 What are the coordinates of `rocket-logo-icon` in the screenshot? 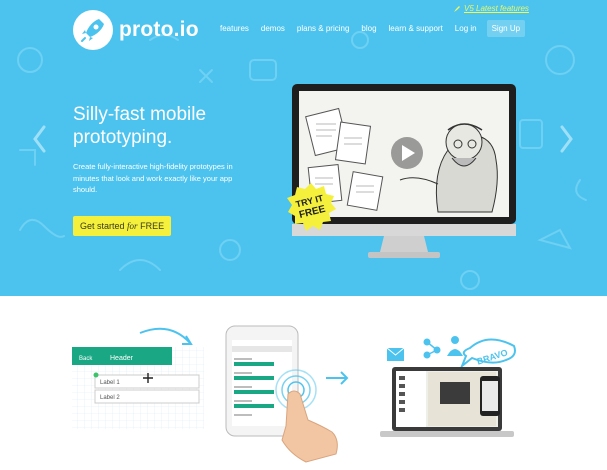 It's located at (93, 30).